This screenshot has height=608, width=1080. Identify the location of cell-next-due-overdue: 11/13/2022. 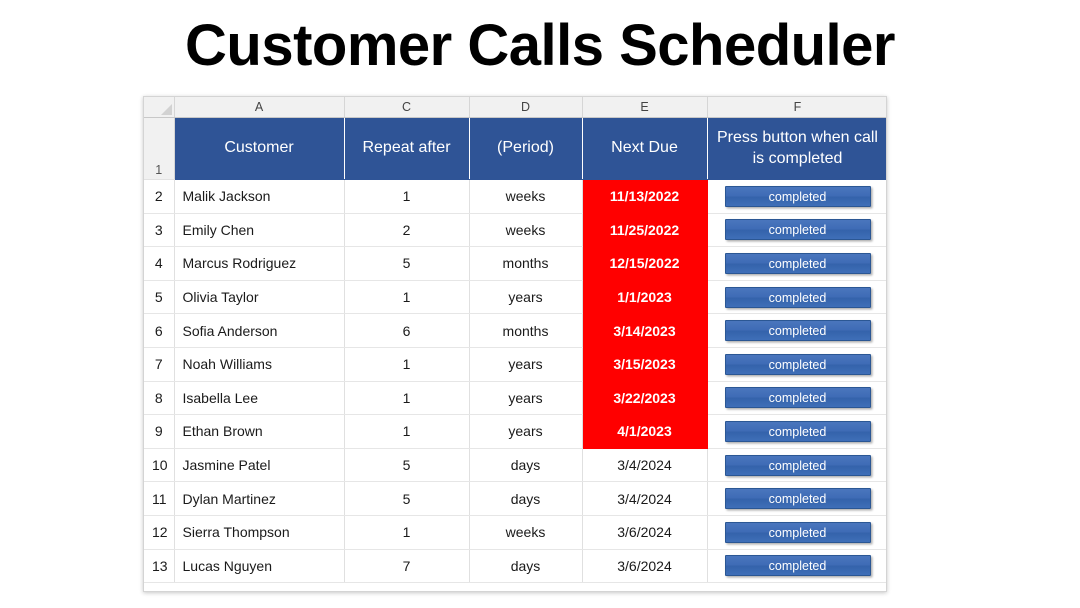
(645, 196).